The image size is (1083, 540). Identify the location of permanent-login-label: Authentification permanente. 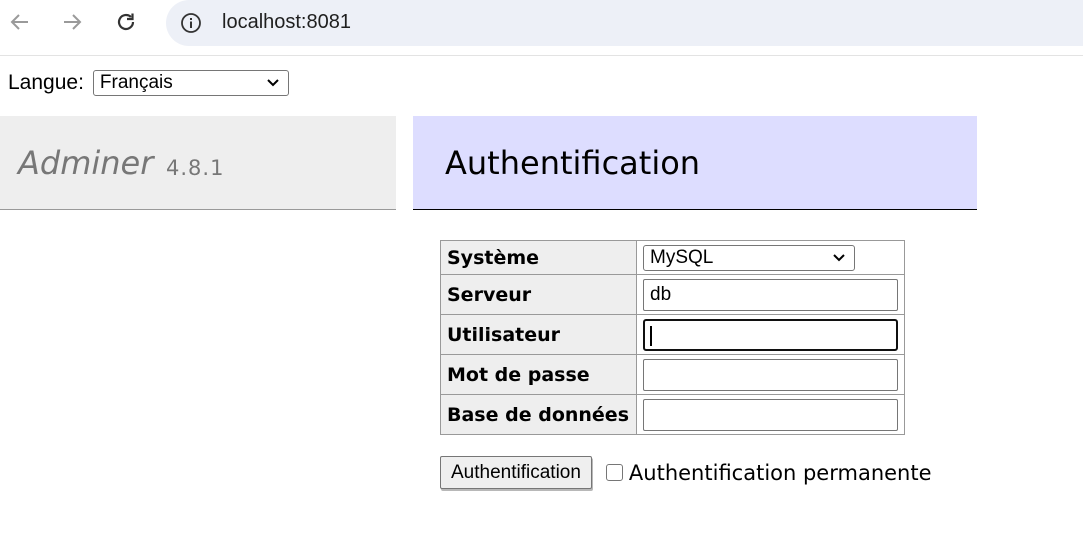
(780, 473).